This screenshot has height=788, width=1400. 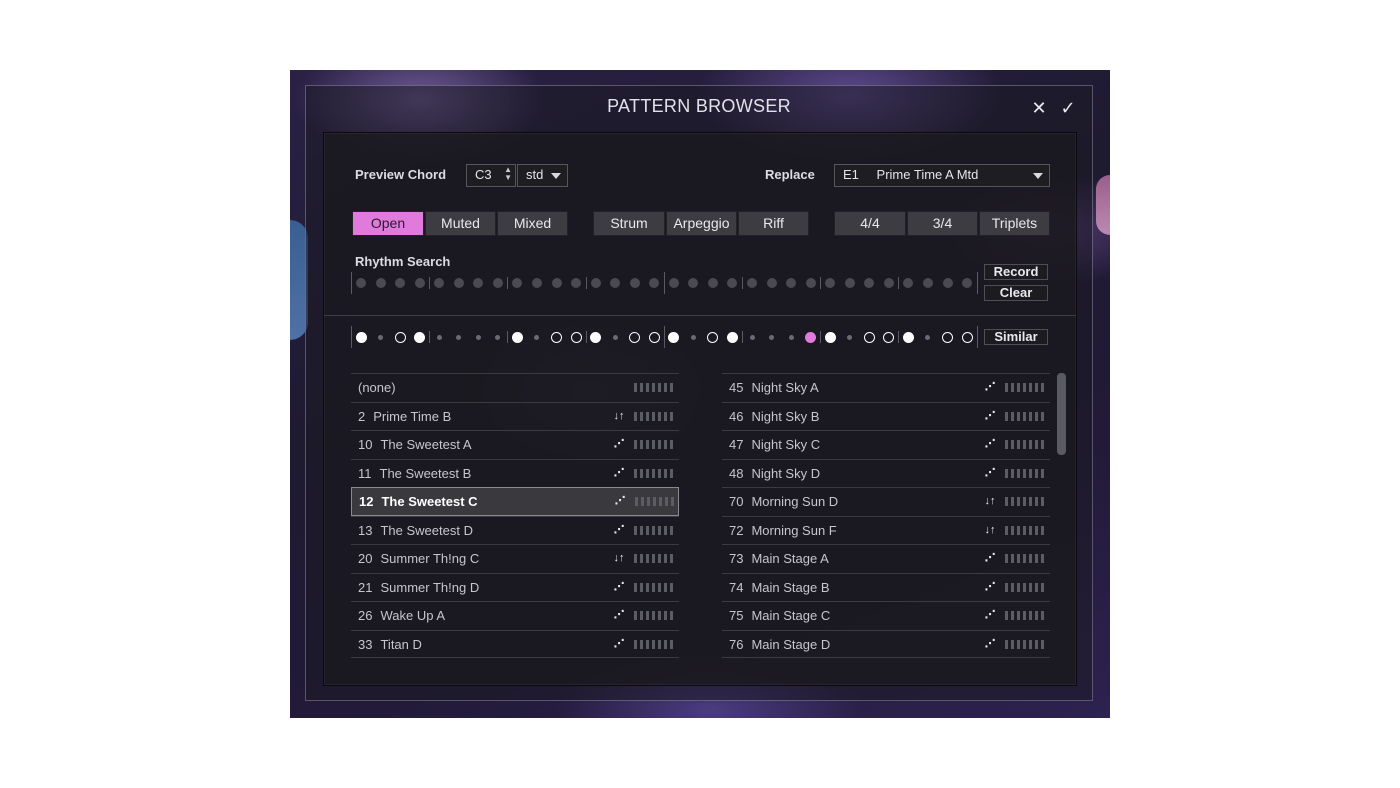 I want to click on pattern-list-item: 74 Main Stage B ⋰, so click(x=886, y=587).